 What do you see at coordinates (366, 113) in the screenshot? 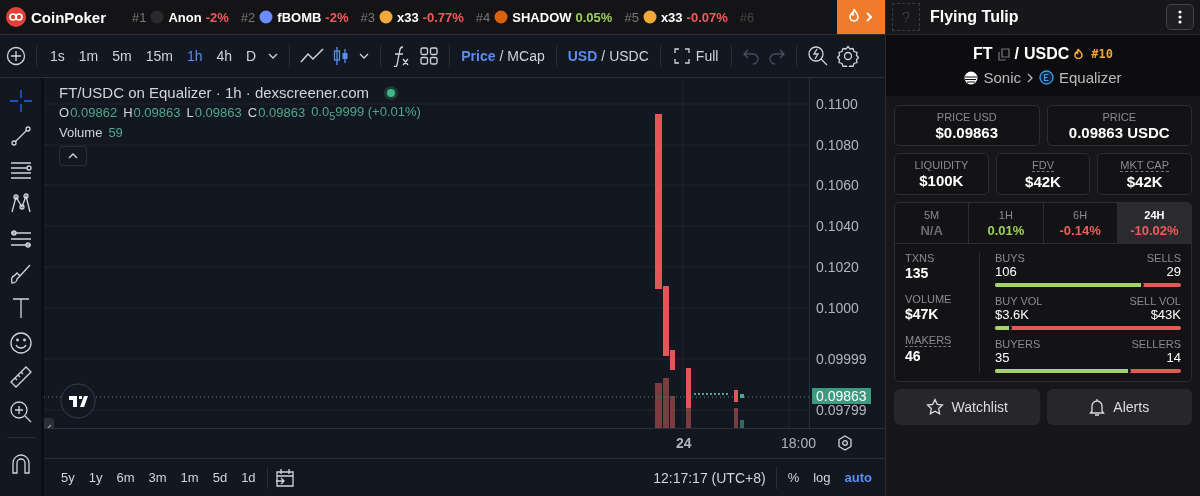
I see `price-change: 0.0$_{5}$9999 (+0.01%)` at bounding box center [366, 113].